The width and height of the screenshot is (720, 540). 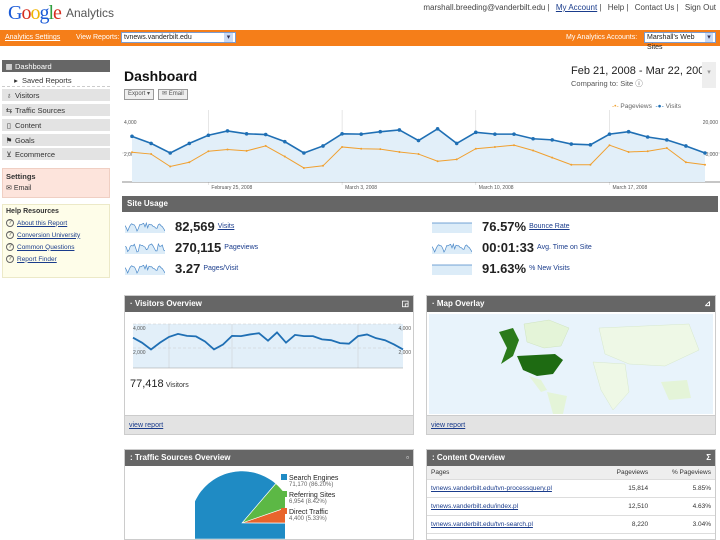 I want to click on help-link: ? About this Report, so click(x=56, y=223).